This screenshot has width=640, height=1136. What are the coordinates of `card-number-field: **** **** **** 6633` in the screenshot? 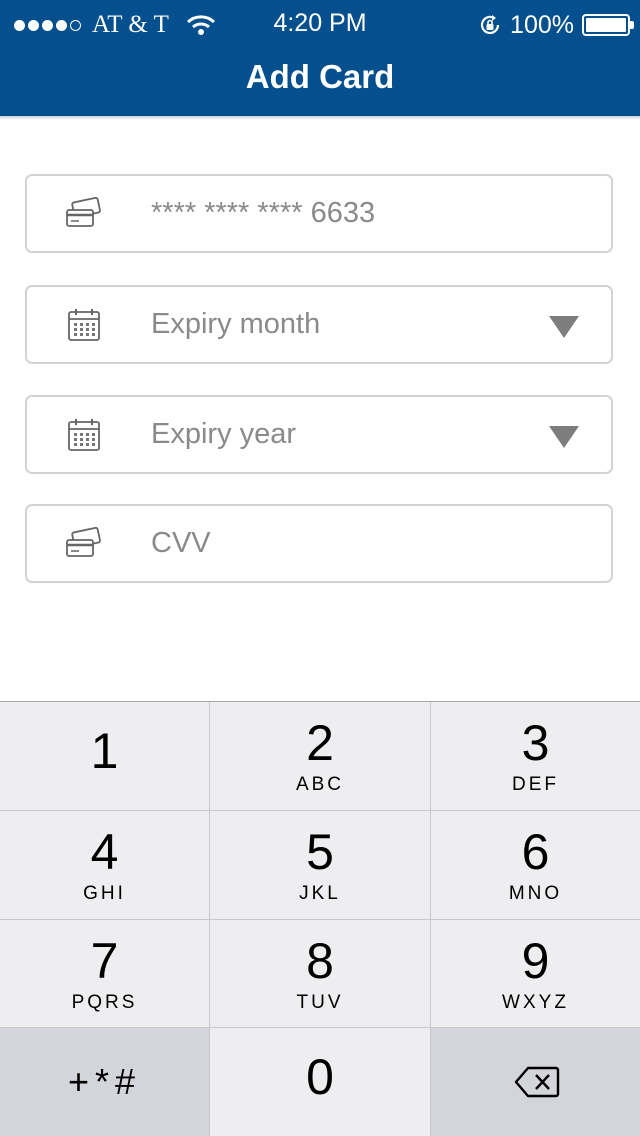 It's located at (319, 213).